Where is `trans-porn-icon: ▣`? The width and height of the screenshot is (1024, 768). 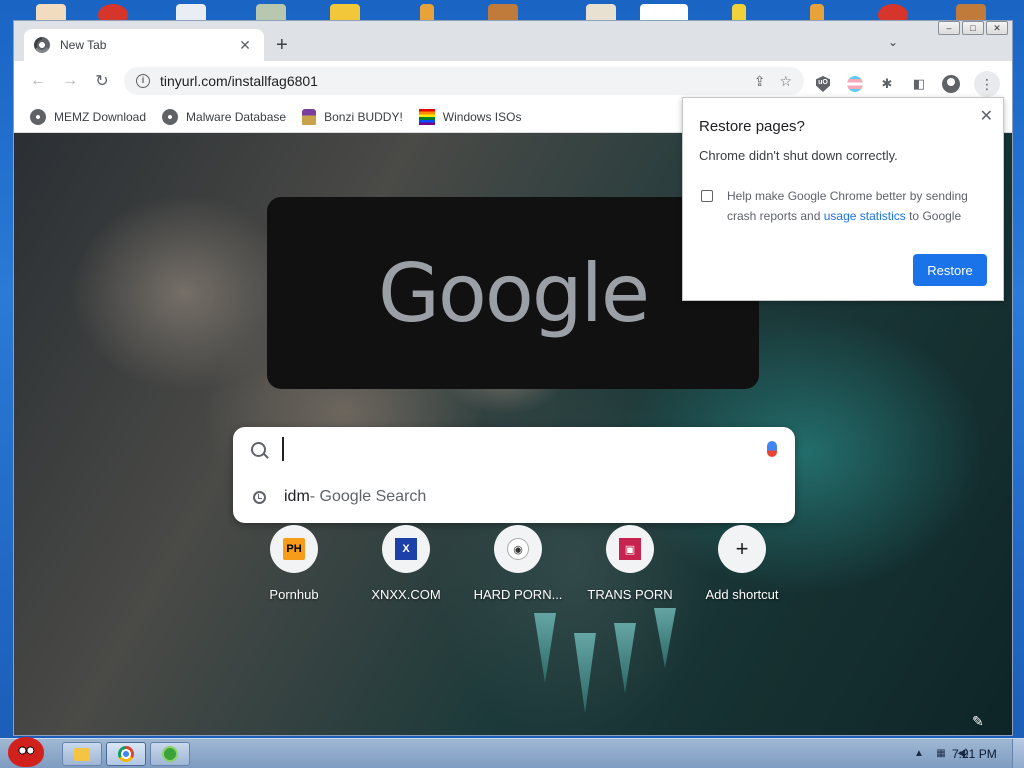
trans-porn-icon: ▣ is located at coordinates (630, 549).